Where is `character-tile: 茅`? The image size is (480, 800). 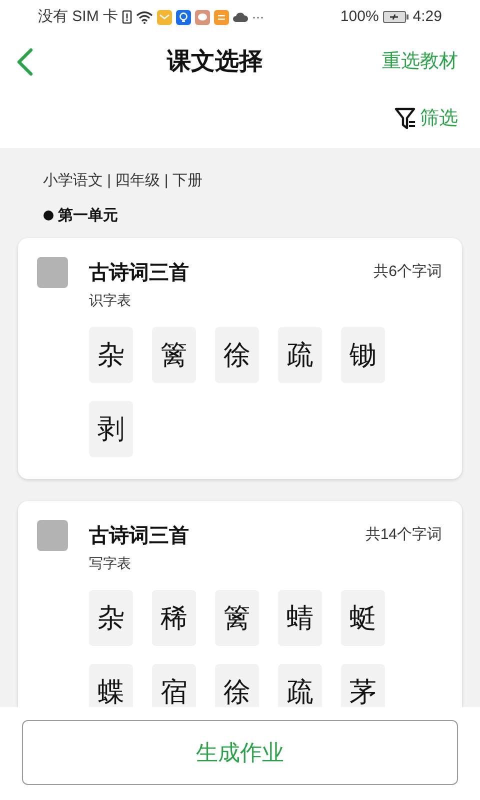
character-tile: 茅 is located at coordinates (363, 685).